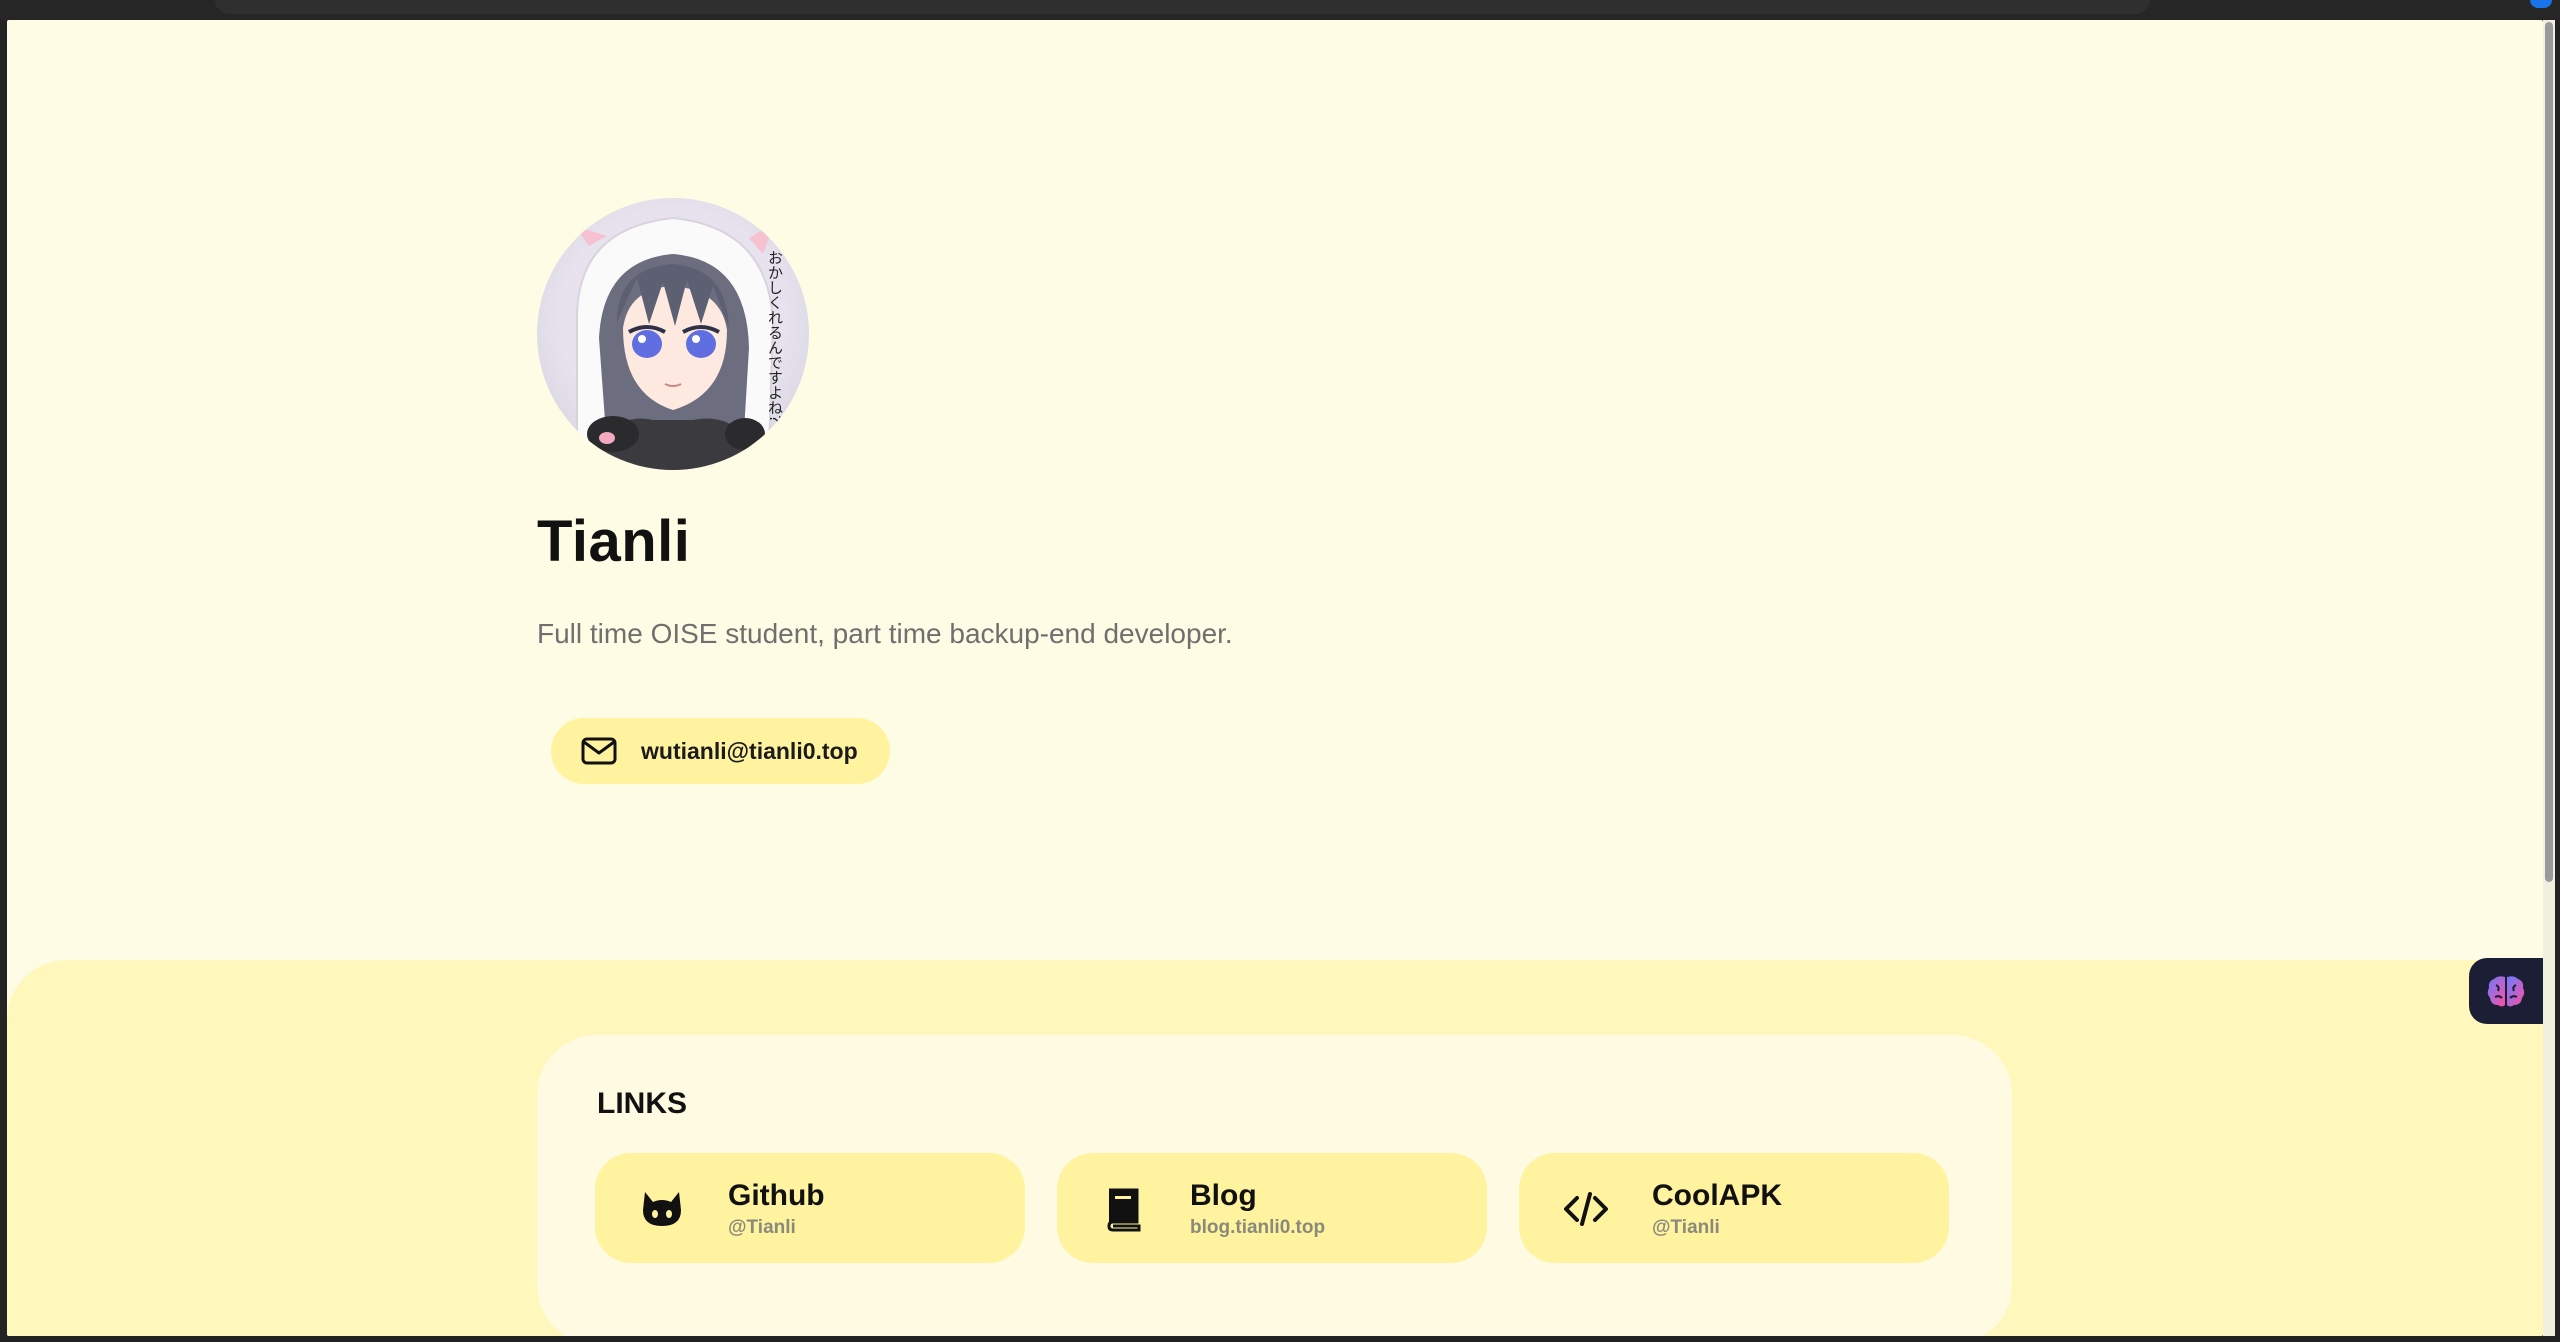 The height and width of the screenshot is (1342, 2560). What do you see at coordinates (1182, 7) in the screenshot?
I see `browser-tabstrip` at bounding box center [1182, 7].